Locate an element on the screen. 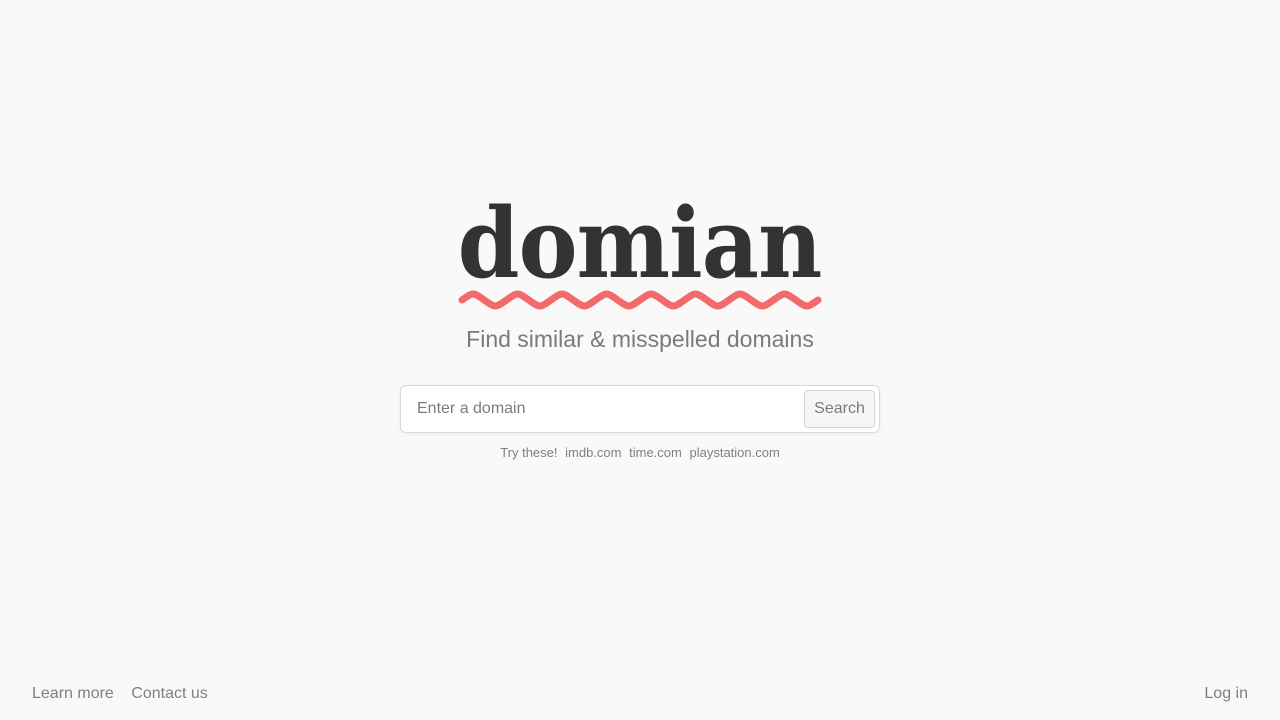 The height and width of the screenshot is (720, 1280). learn-more-link: Learn more is located at coordinates (73, 693).